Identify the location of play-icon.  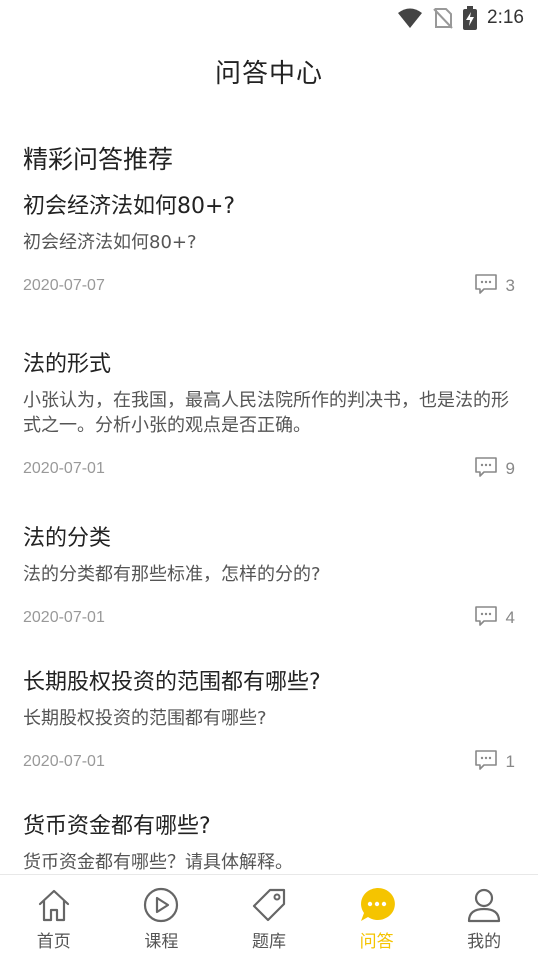
(161, 905).